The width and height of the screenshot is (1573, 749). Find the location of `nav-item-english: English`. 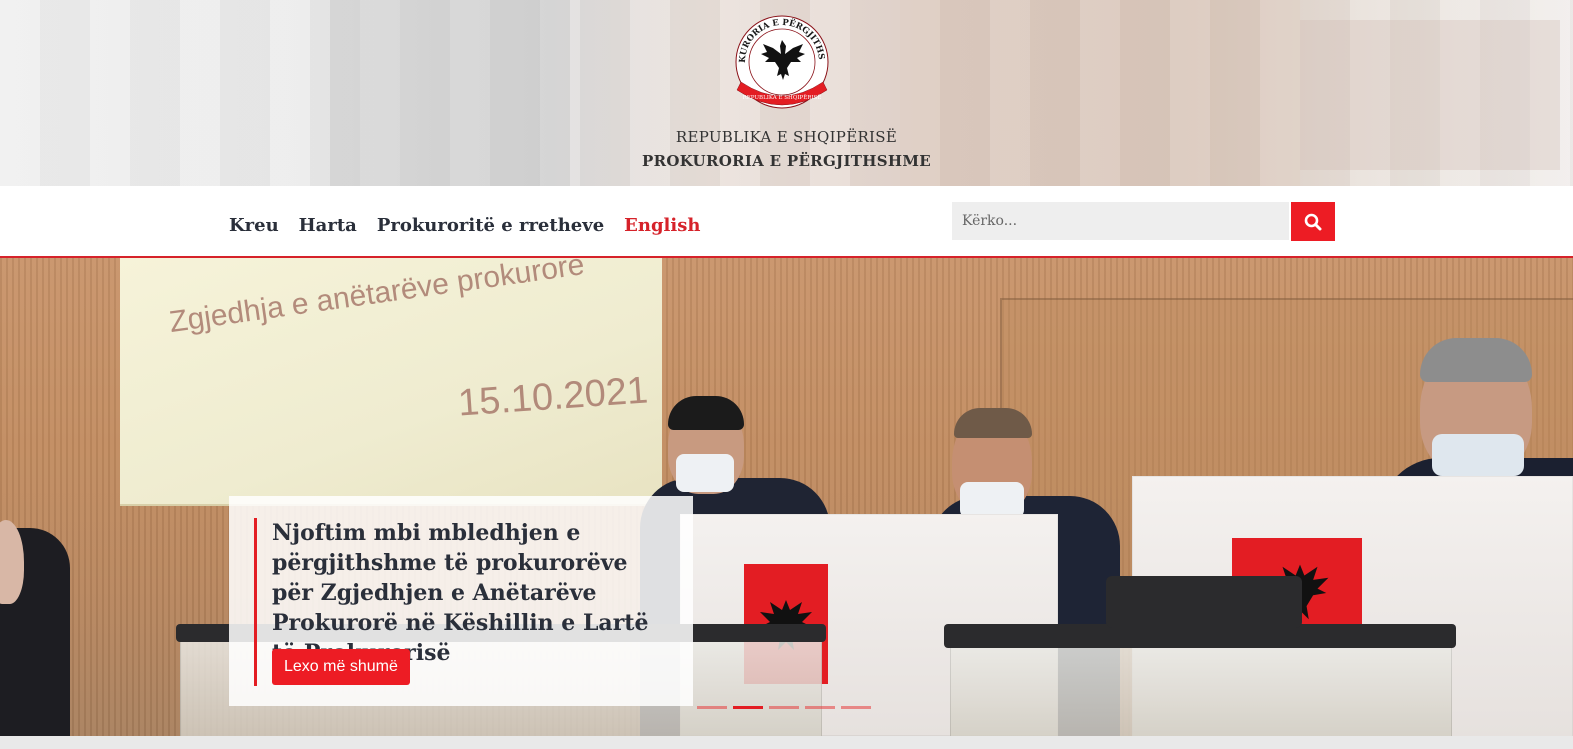

nav-item-english: English is located at coordinates (662, 225).